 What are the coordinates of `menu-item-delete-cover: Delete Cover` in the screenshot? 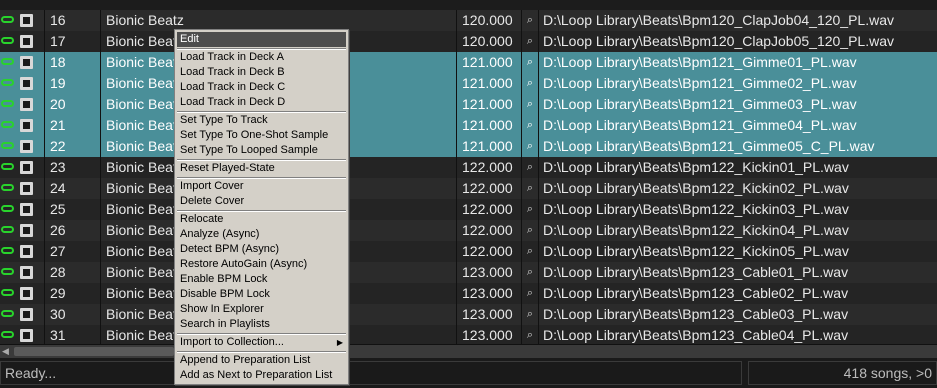 It's located at (261, 201).